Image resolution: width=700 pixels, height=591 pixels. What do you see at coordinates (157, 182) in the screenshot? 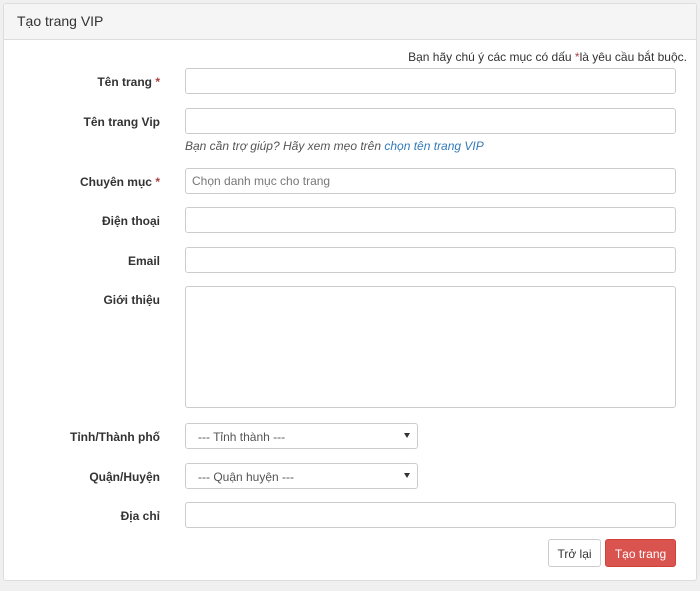
I see `category-required-mark: *` at bounding box center [157, 182].